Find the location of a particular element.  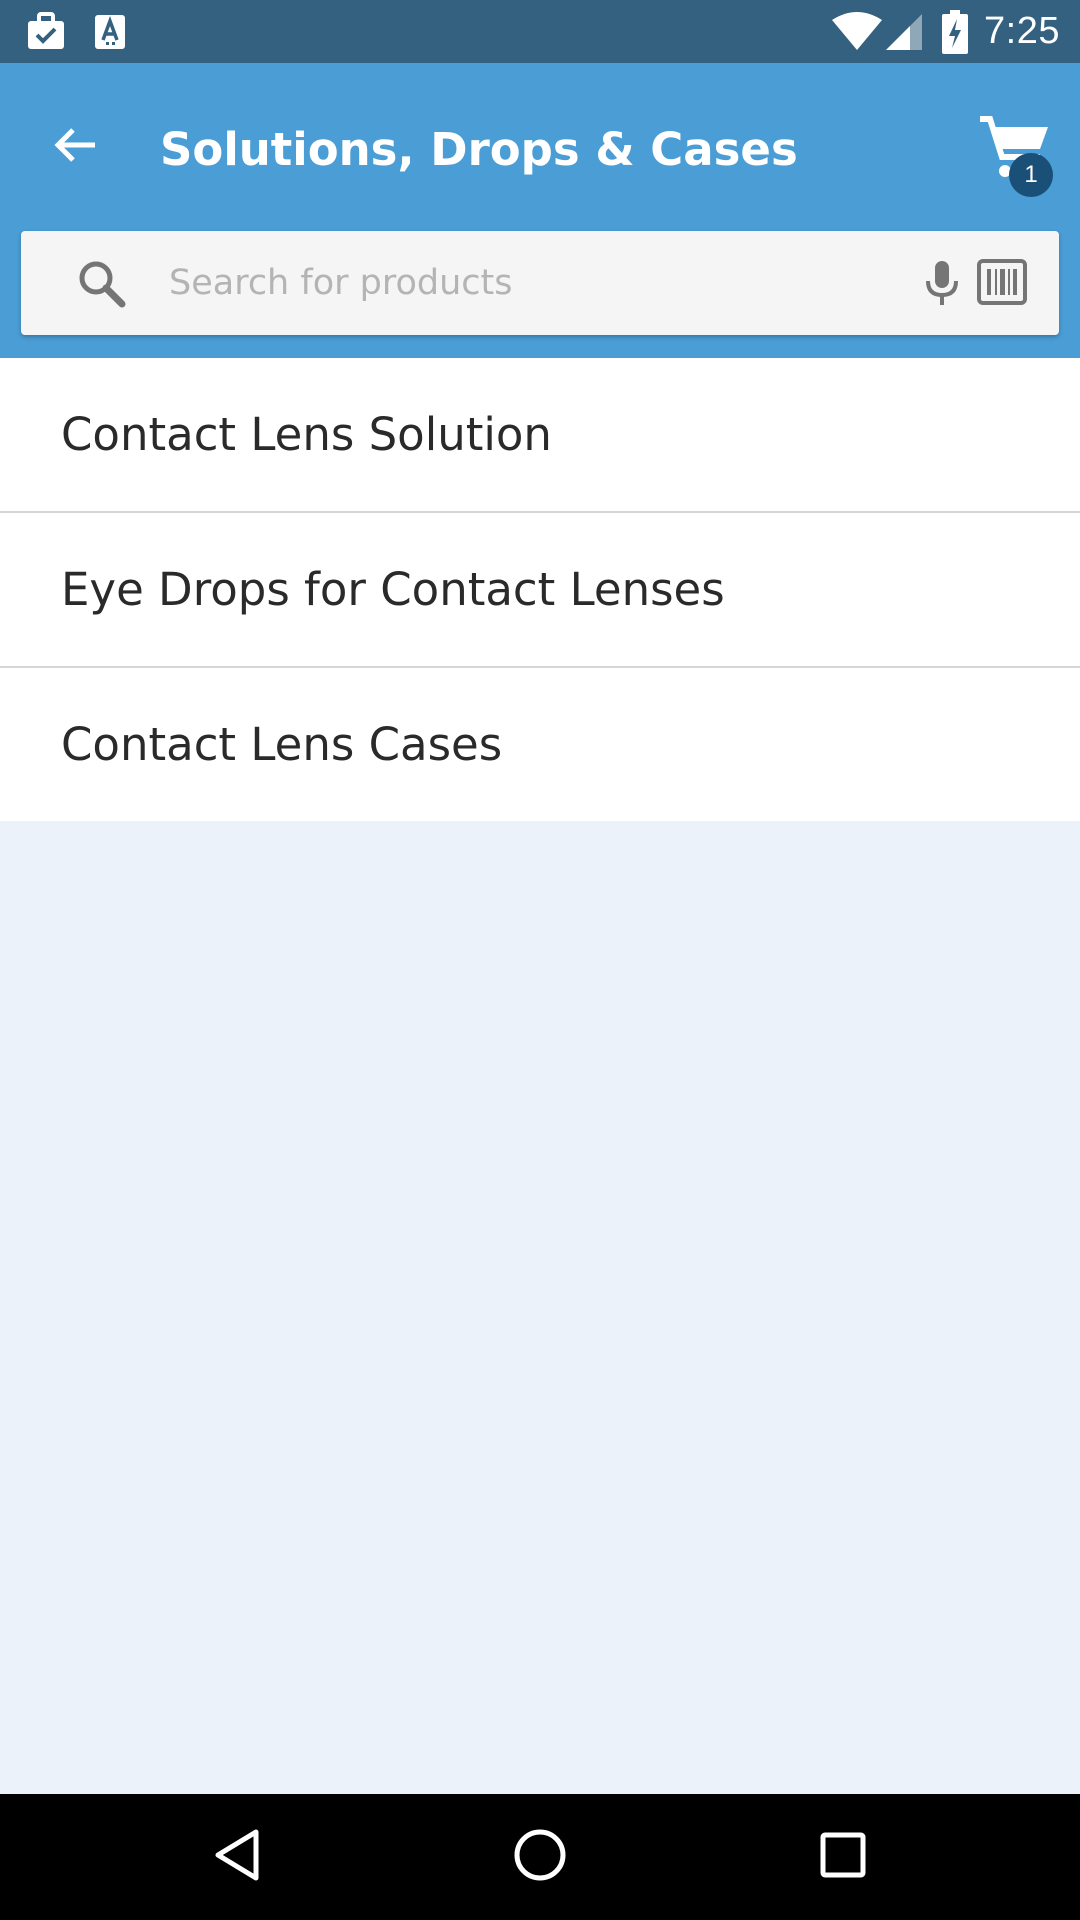

arrow-back-icon is located at coordinates (75, 147).